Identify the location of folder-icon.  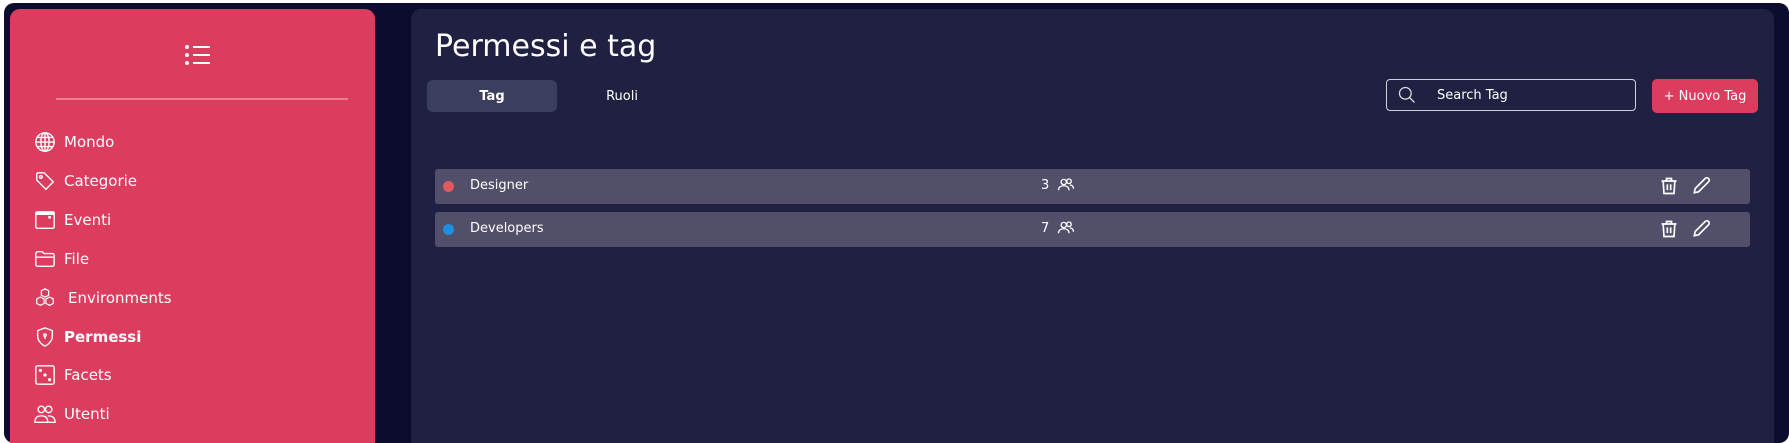
(45, 259).